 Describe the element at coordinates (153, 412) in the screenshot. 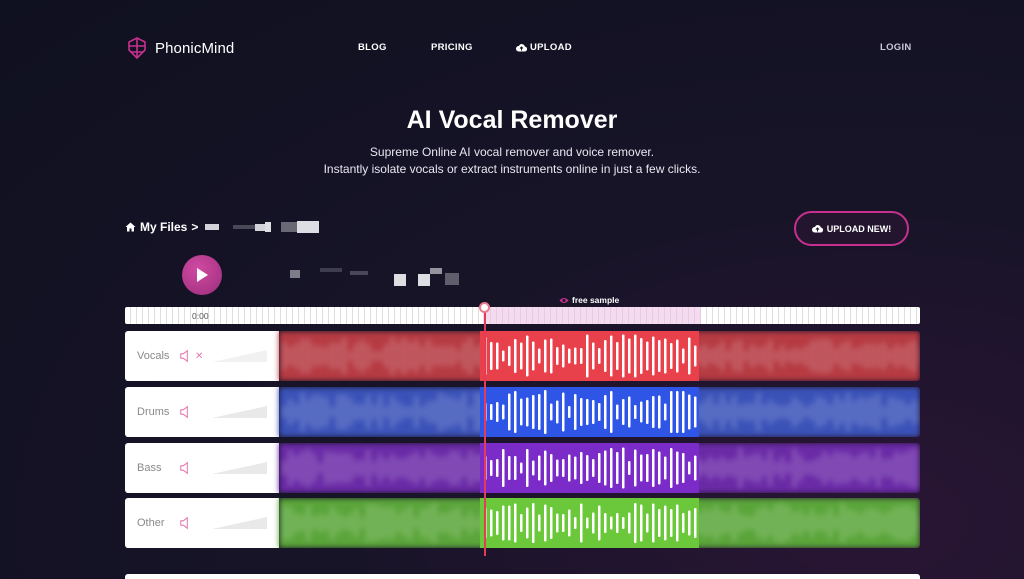

I see `track-name: Drums` at that location.